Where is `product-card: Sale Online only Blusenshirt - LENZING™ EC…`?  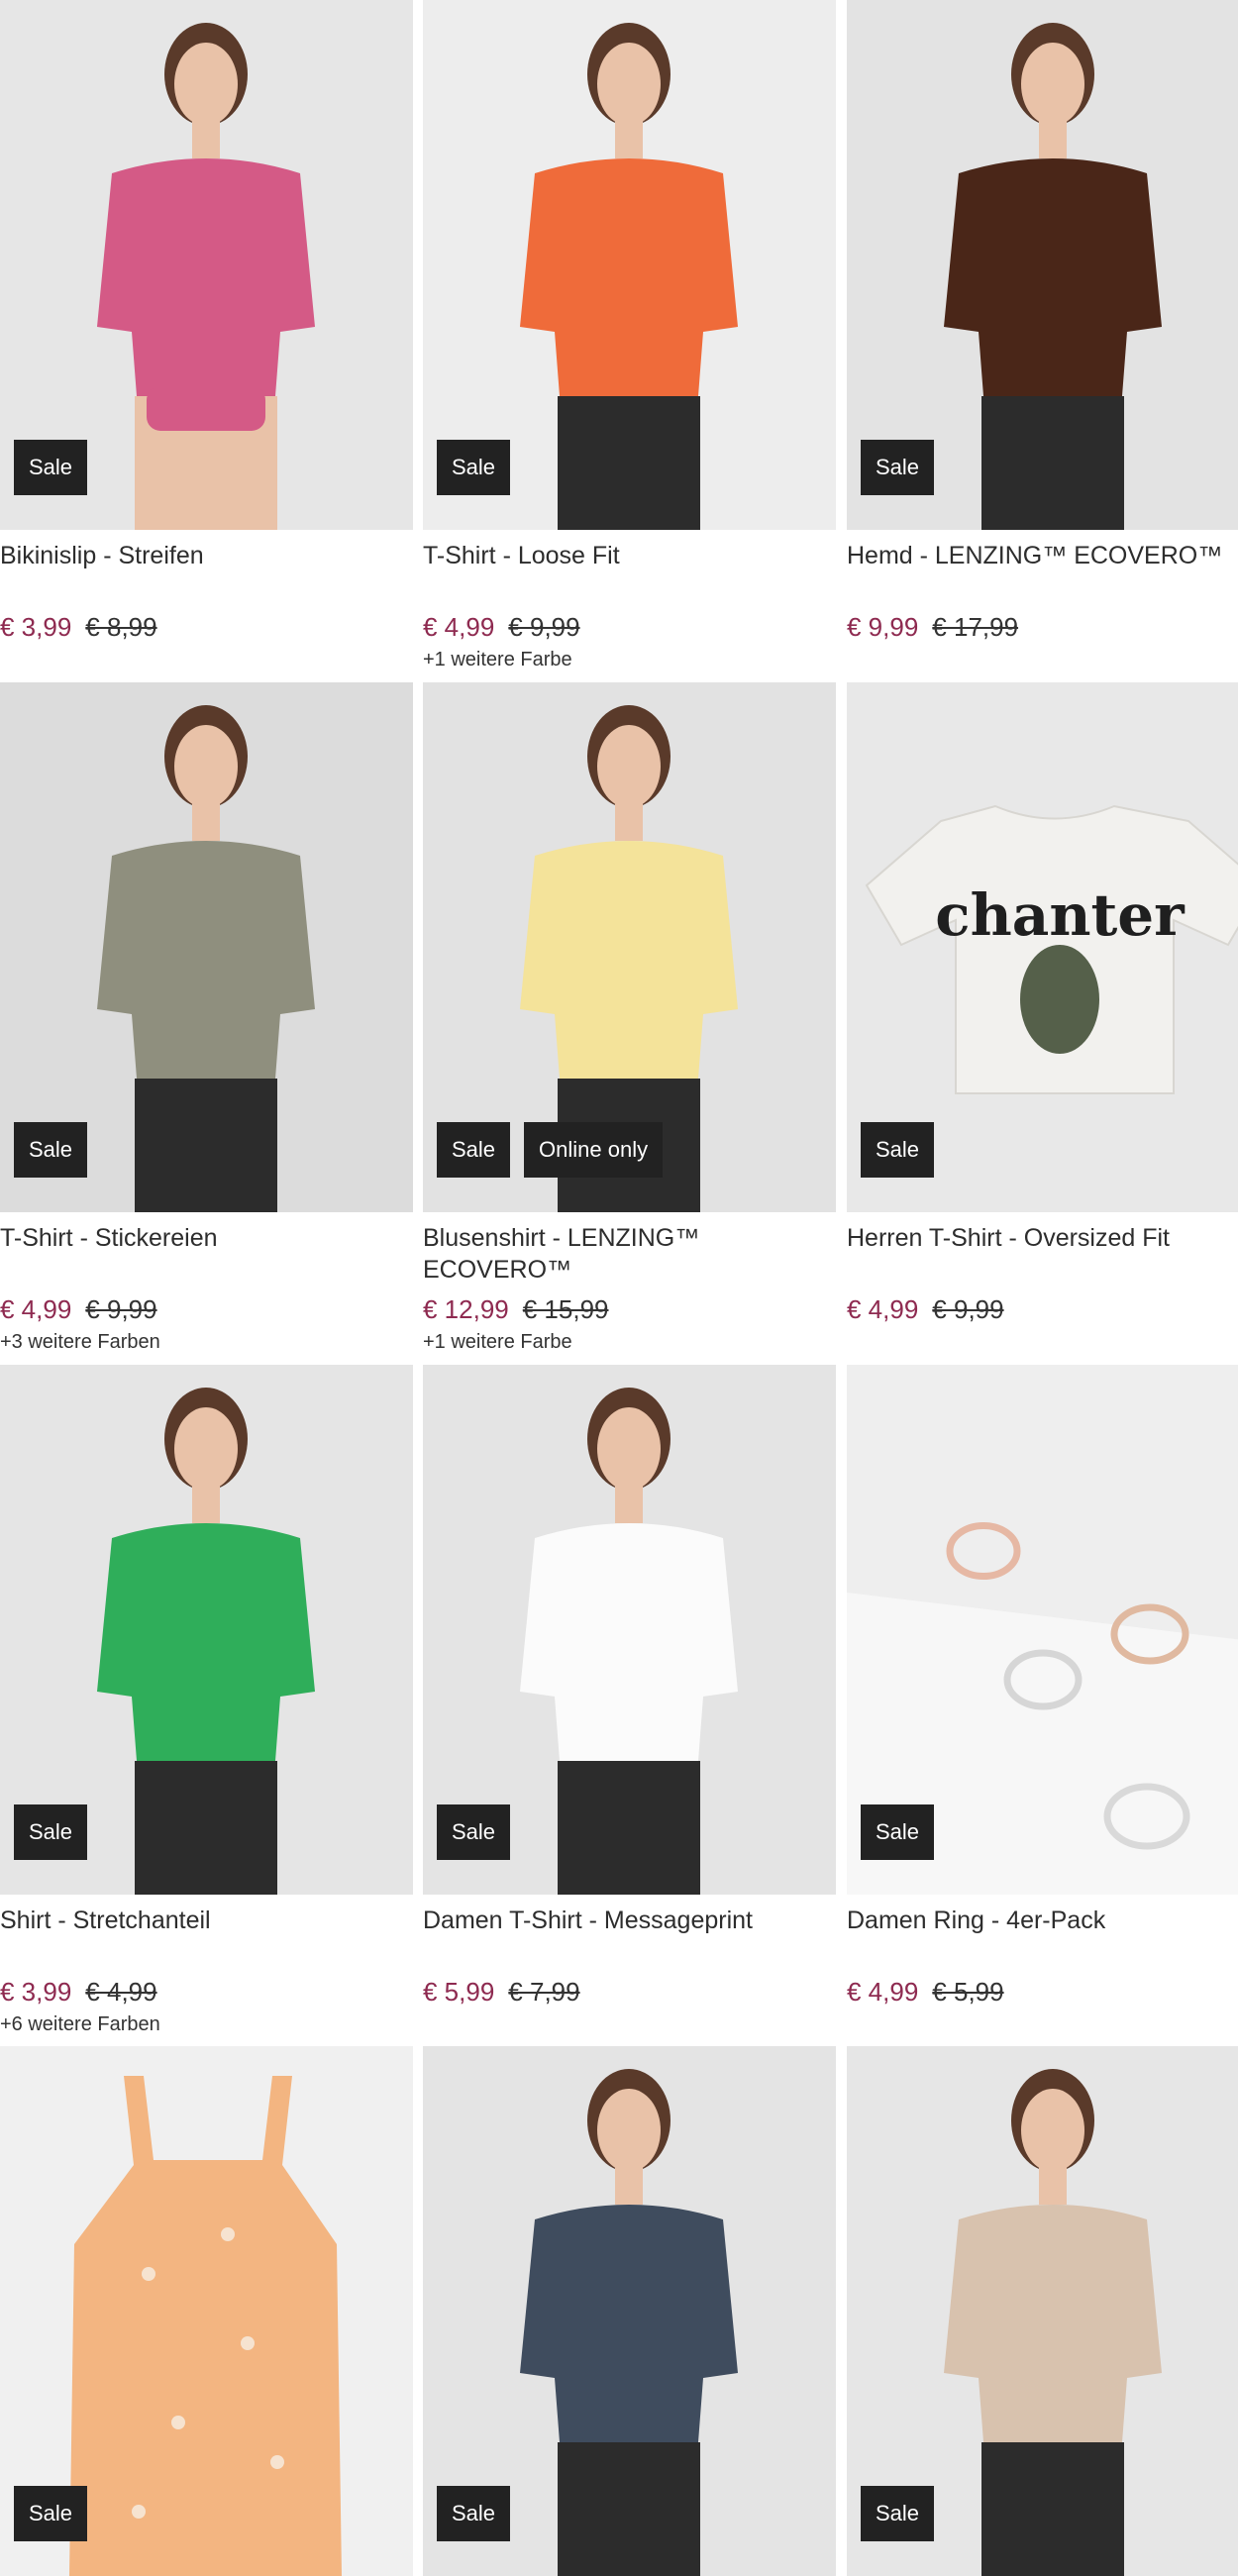
product-card: Sale Online only Blusenshirt - LENZING™ EC… is located at coordinates (629, 1019).